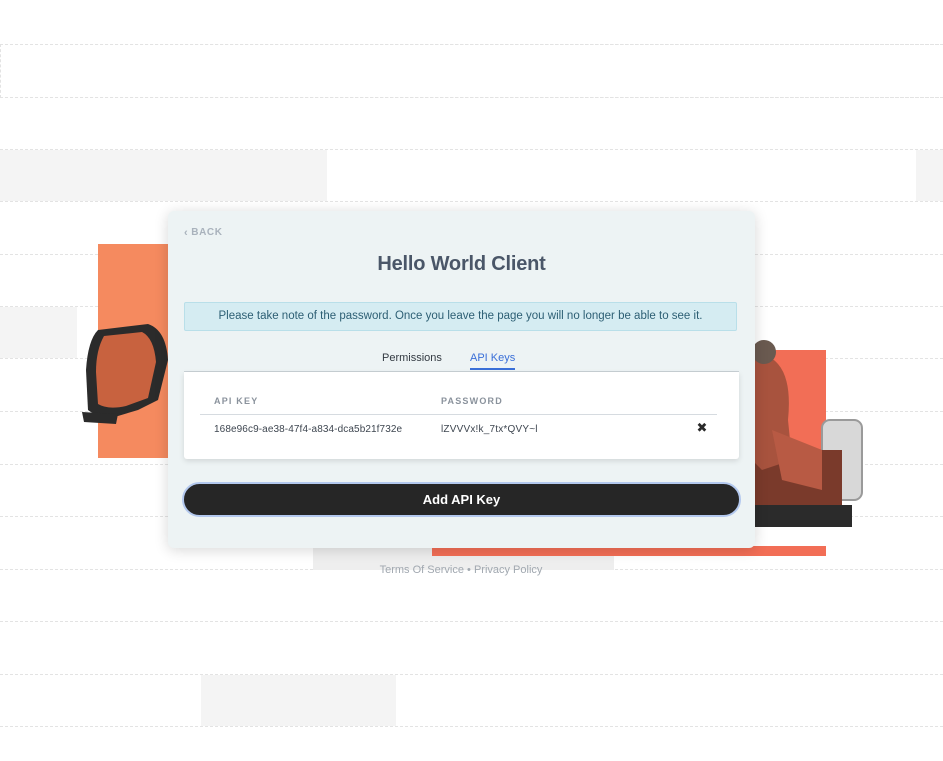  What do you see at coordinates (471, 71) in the screenshot?
I see `grid-outline-block` at bounding box center [471, 71].